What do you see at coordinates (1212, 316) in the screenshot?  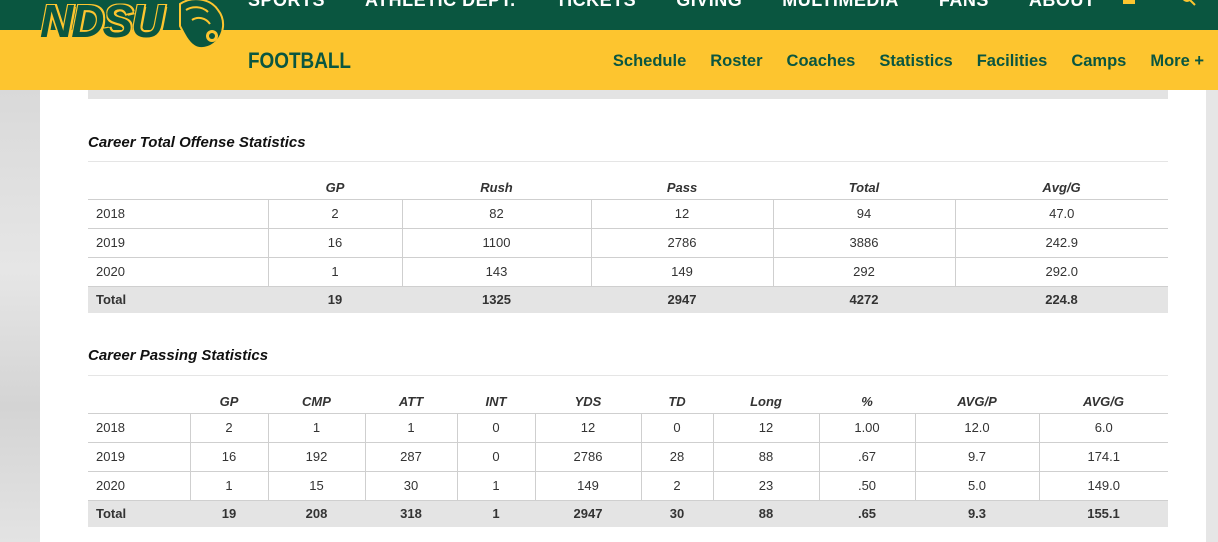 I see `background-right` at bounding box center [1212, 316].